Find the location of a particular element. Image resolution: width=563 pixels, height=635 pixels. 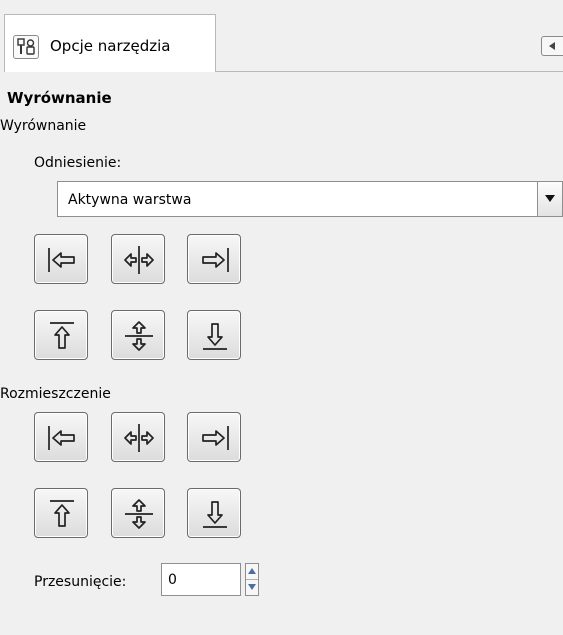

offset-label: Przesunięcie: is located at coordinates (80, 582).